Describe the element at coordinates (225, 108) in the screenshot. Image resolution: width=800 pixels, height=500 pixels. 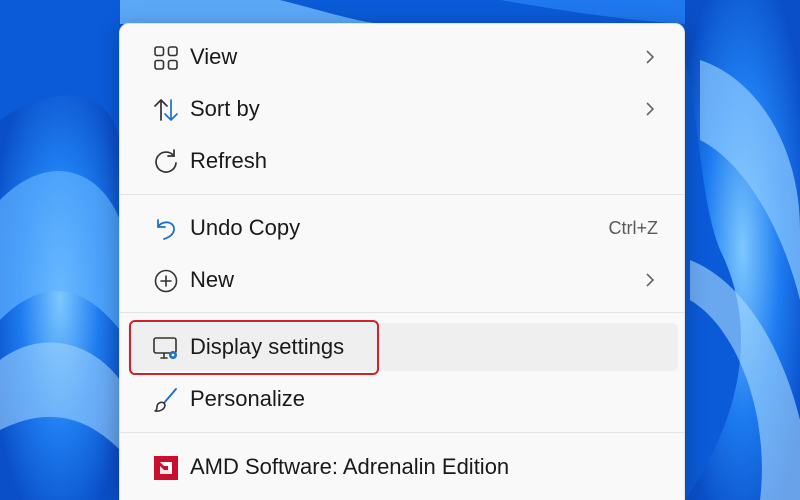
I see `menu-item-label: Sort by` at that location.